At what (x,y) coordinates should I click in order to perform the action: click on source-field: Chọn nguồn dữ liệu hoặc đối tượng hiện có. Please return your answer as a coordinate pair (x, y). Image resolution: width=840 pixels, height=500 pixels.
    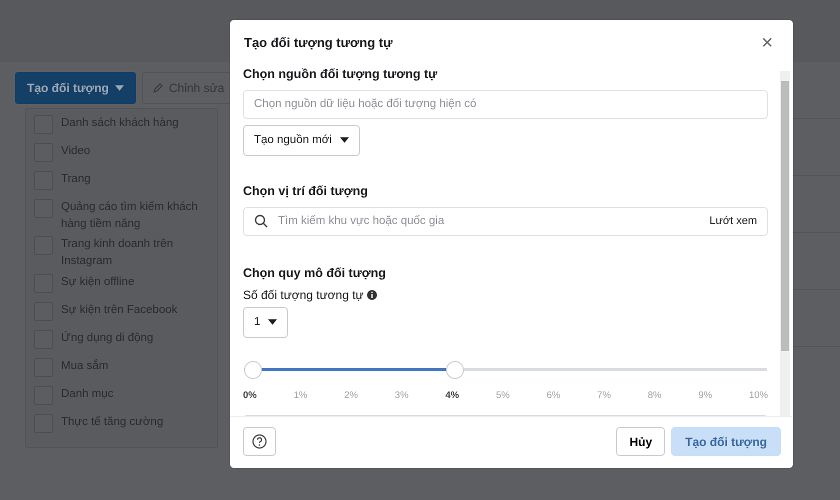
    Looking at the image, I should click on (505, 104).